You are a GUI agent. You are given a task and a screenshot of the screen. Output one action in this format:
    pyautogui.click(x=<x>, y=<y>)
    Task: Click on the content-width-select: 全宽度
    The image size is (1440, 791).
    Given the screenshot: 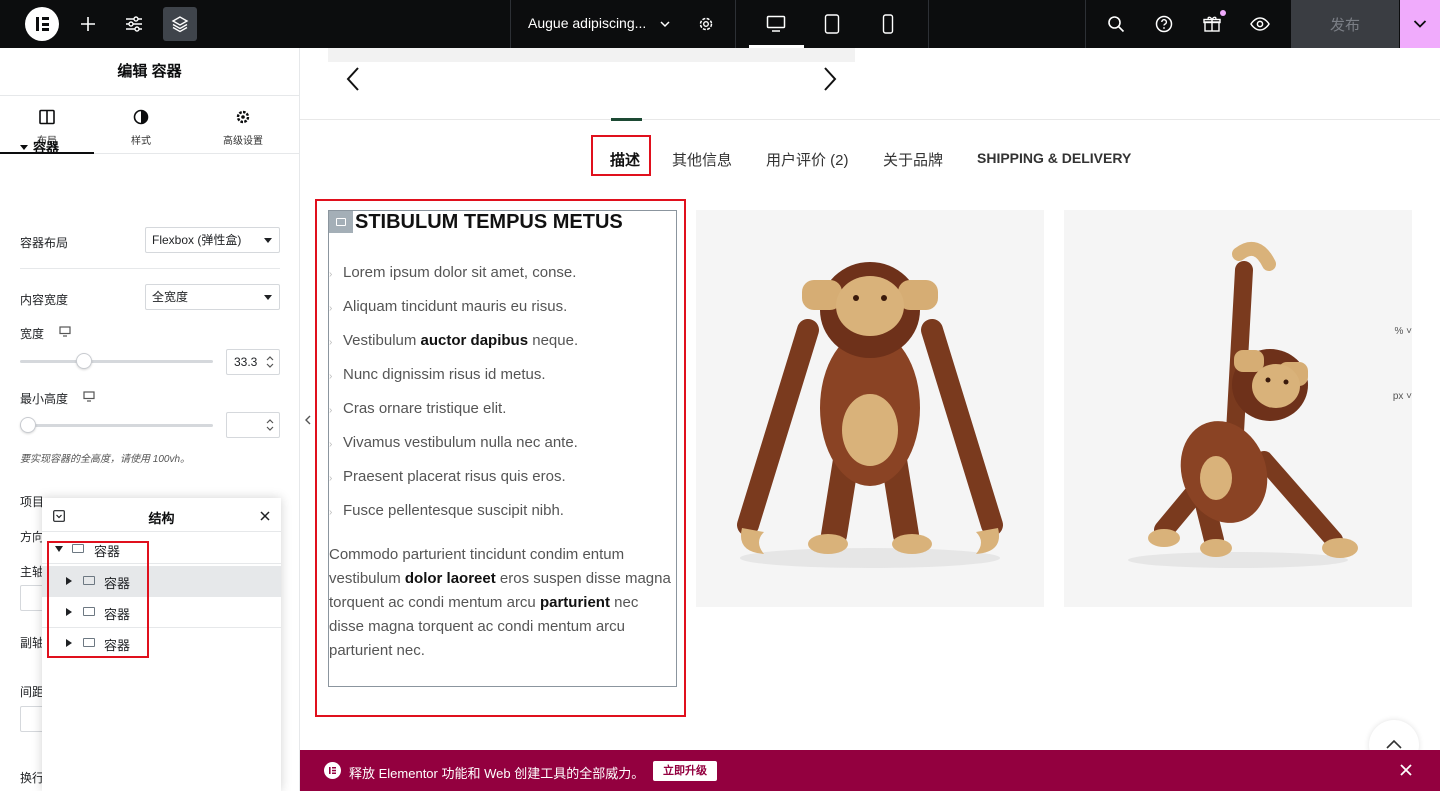 What is the action you would take?
    pyautogui.click(x=212, y=297)
    